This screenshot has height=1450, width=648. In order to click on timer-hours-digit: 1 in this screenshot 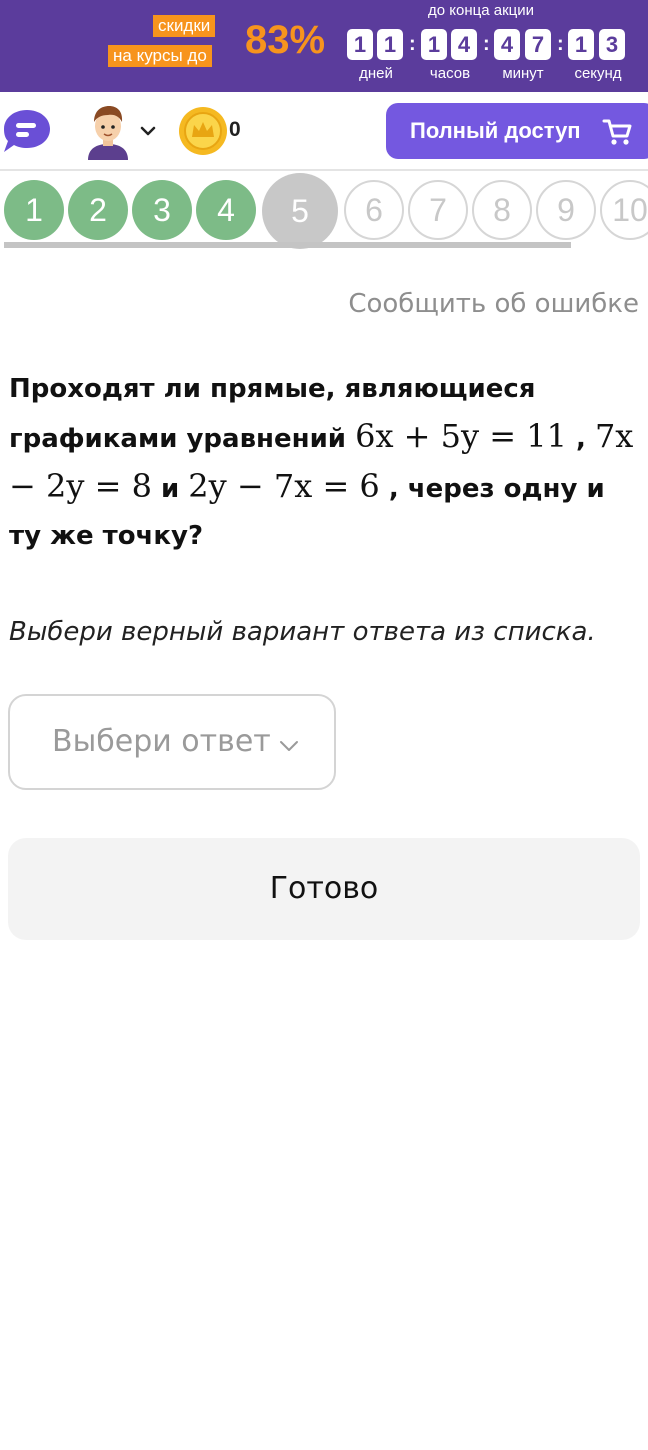, I will do `click(434, 44)`.